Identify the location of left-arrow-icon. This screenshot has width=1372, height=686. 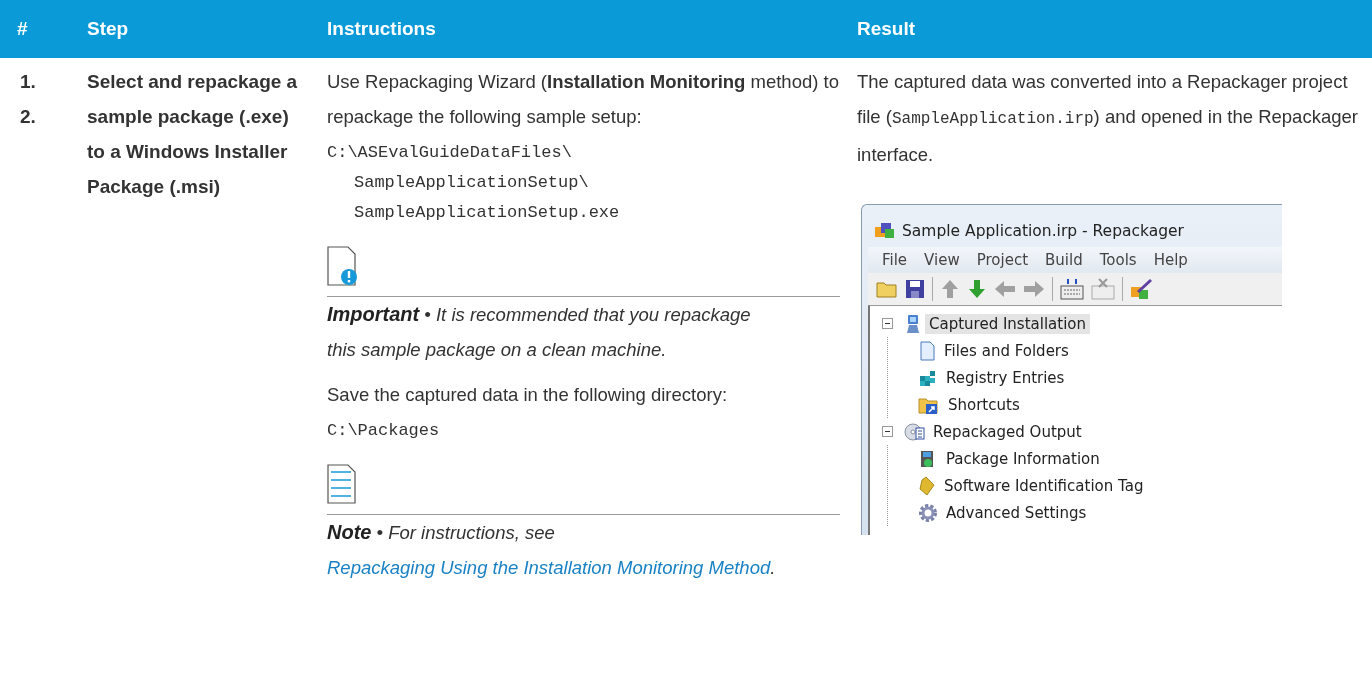
(1005, 289).